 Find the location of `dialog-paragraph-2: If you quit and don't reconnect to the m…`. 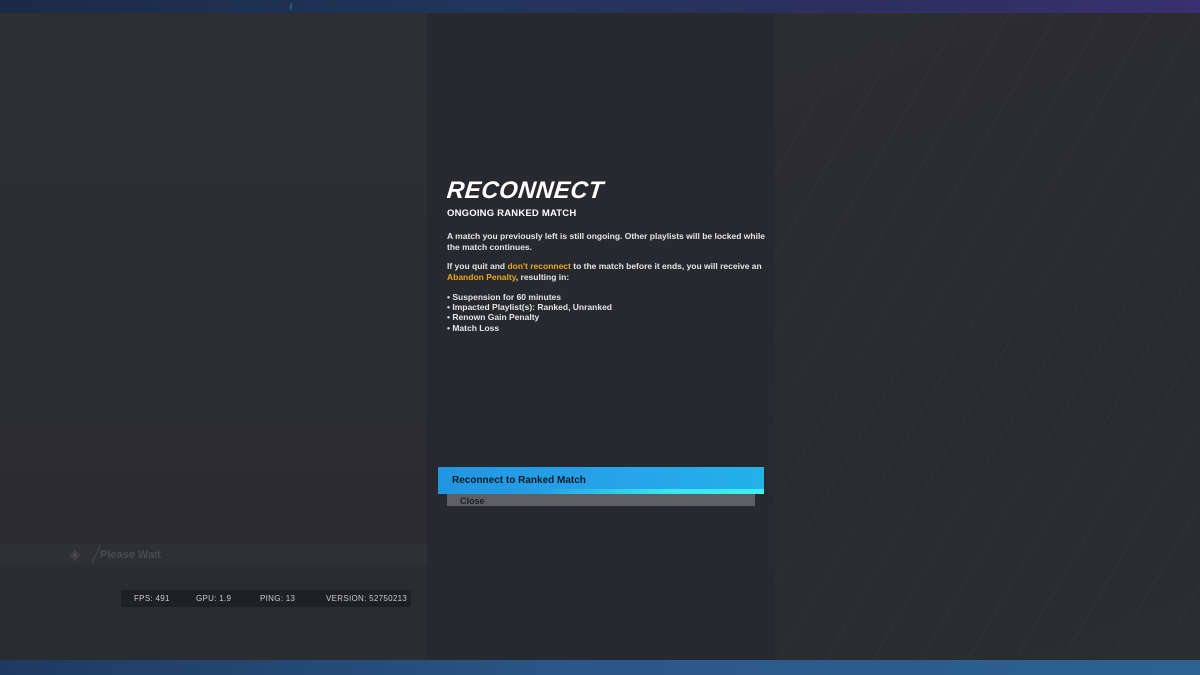

dialog-paragraph-2: If you quit and don't reconnect to the m… is located at coordinates (607, 271).